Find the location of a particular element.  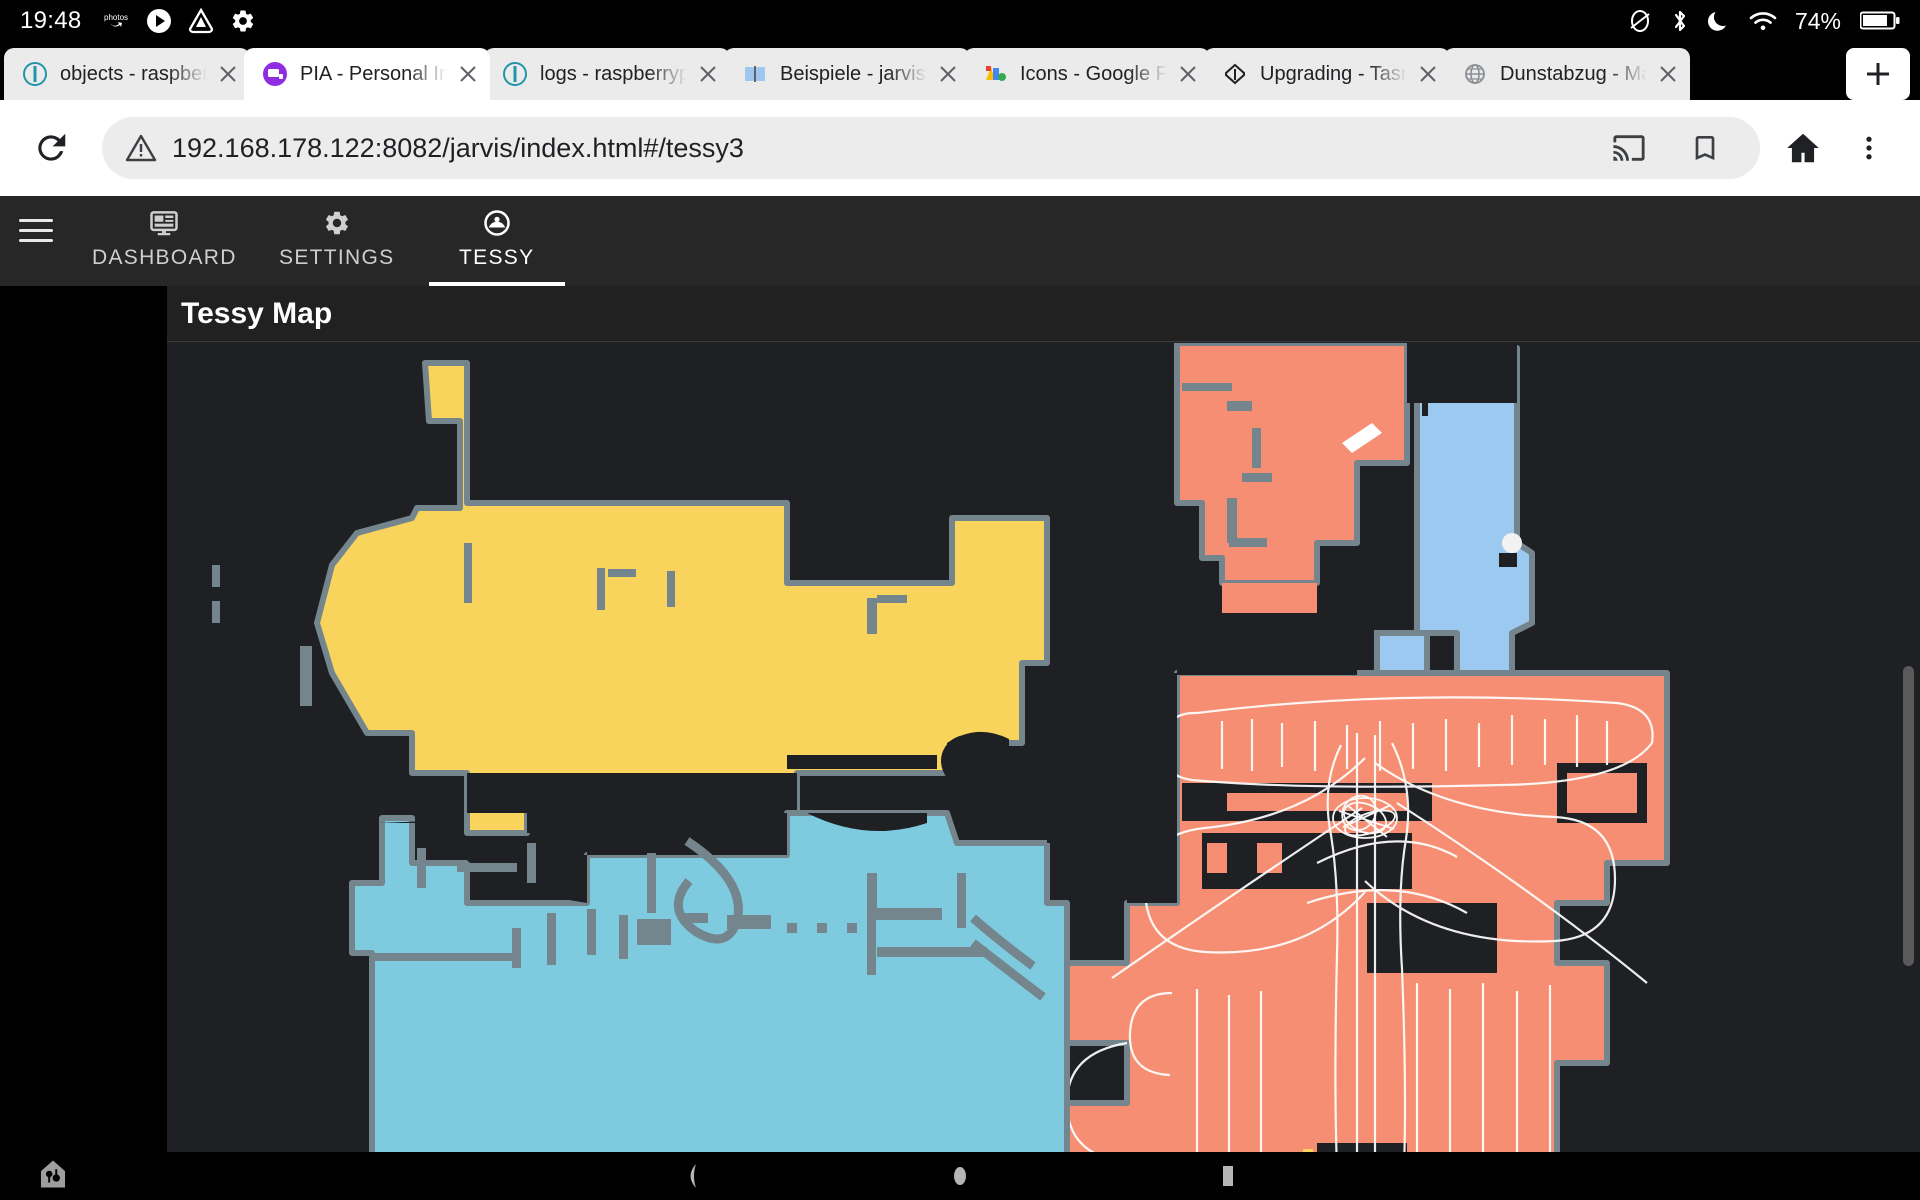

globe-icon is located at coordinates (1475, 74).